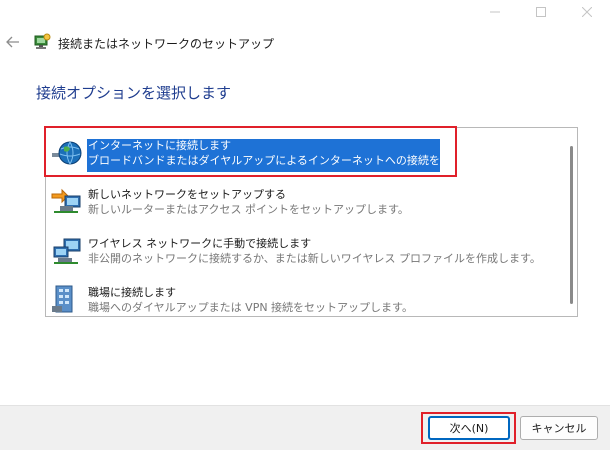  What do you see at coordinates (200, 243) in the screenshot?
I see `option-title: ワイヤレス ネットワークに手動で接続します` at bounding box center [200, 243].